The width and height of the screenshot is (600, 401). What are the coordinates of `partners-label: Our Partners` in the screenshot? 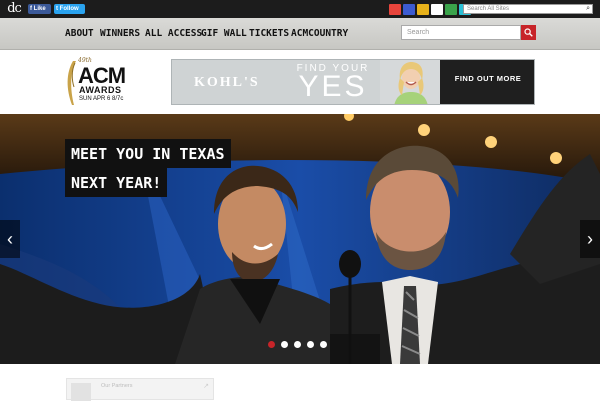 It's located at (117, 386).